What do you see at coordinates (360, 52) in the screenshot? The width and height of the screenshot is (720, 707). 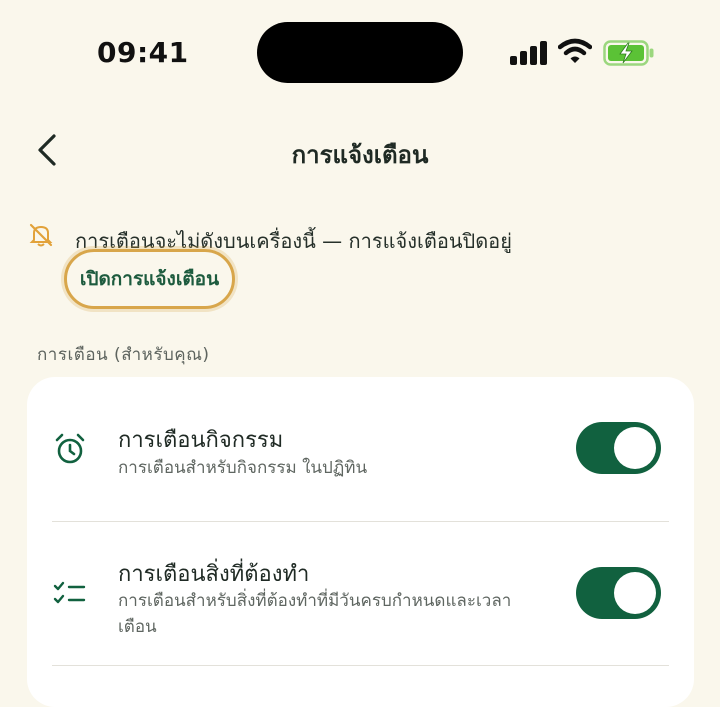 I see `dynamic-island` at bounding box center [360, 52].